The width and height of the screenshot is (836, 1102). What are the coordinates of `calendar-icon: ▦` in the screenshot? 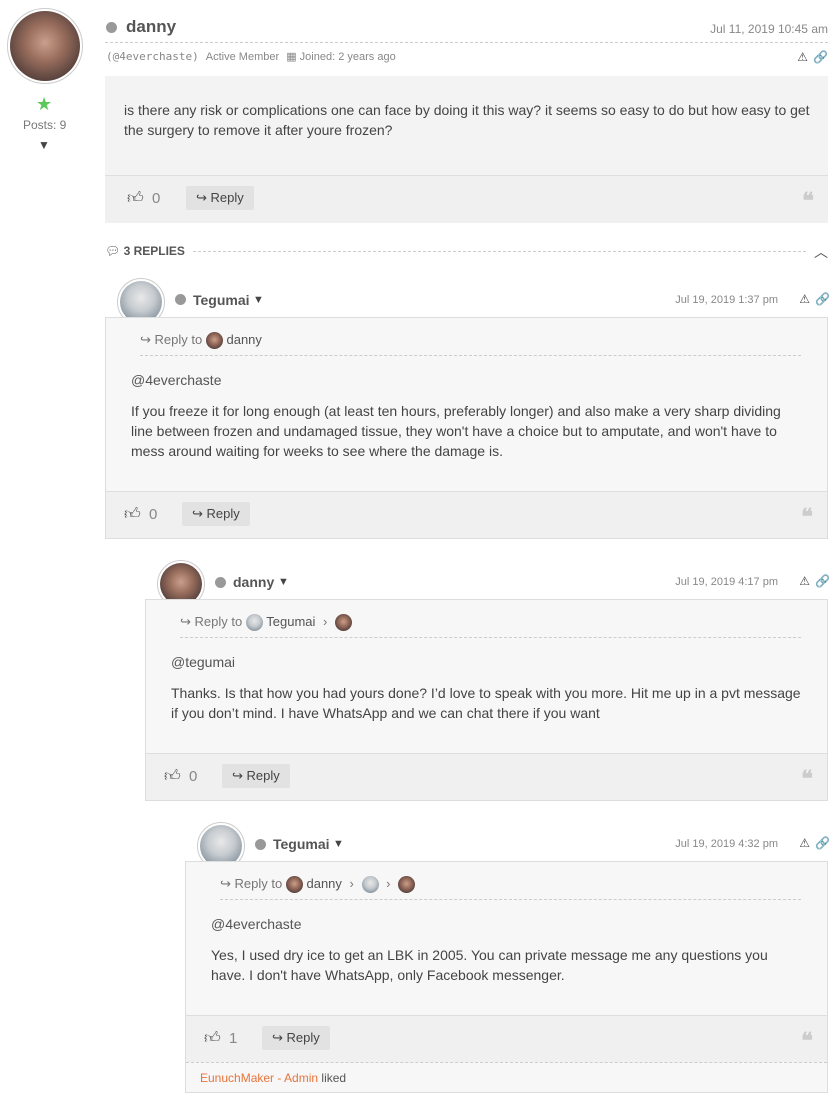 It's located at (291, 57).